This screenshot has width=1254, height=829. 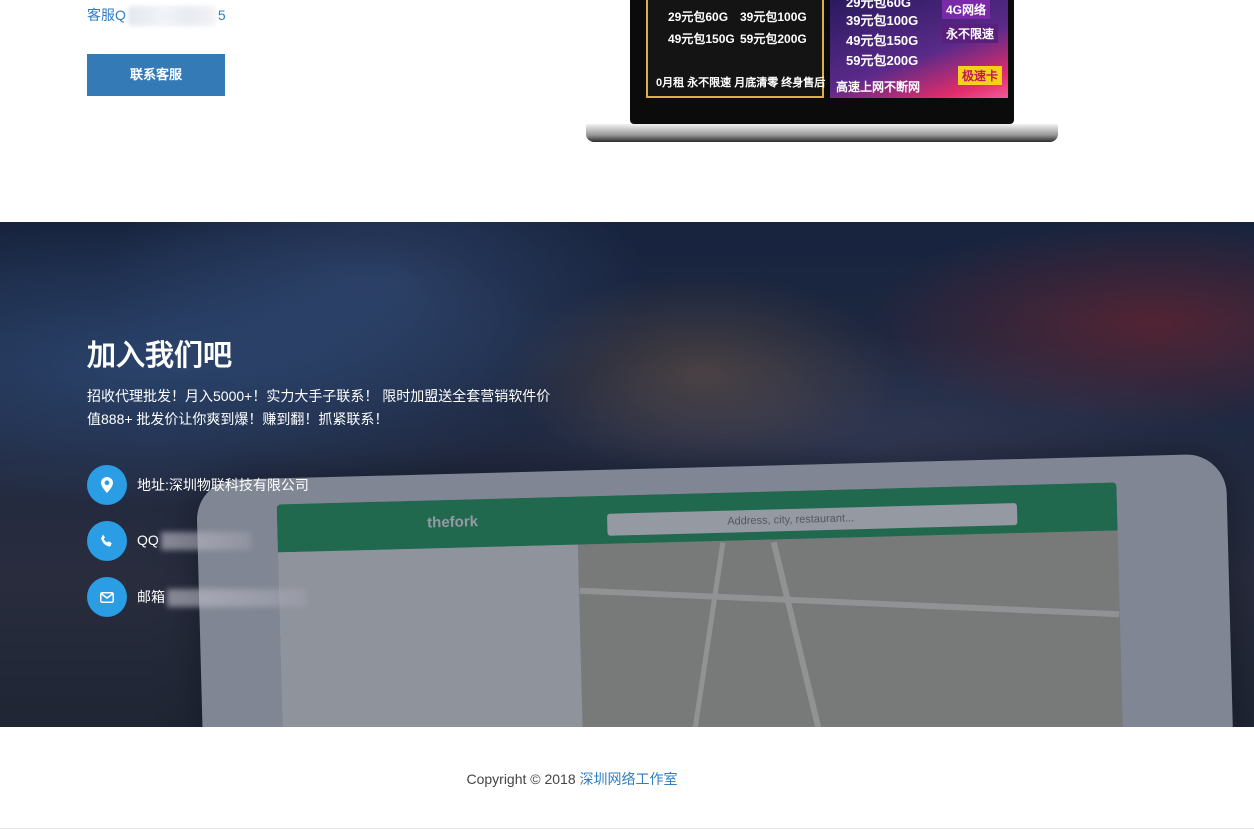 I want to click on email-label: 邮箱, so click(x=222, y=597).